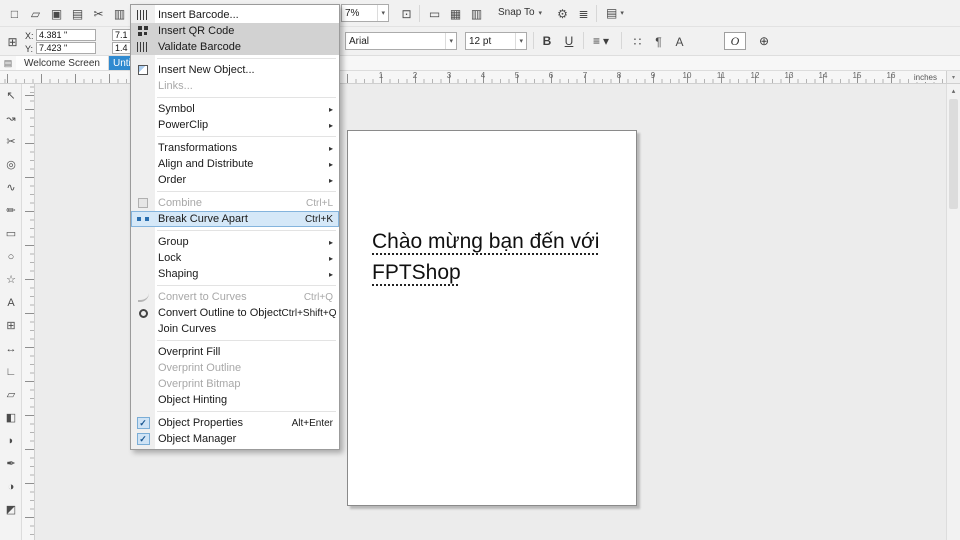 The height and width of the screenshot is (540, 960). What do you see at coordinates (953, 77) in the screenshot?
I see `ruler-options-button: ▾` at bounding box center [953, 77].